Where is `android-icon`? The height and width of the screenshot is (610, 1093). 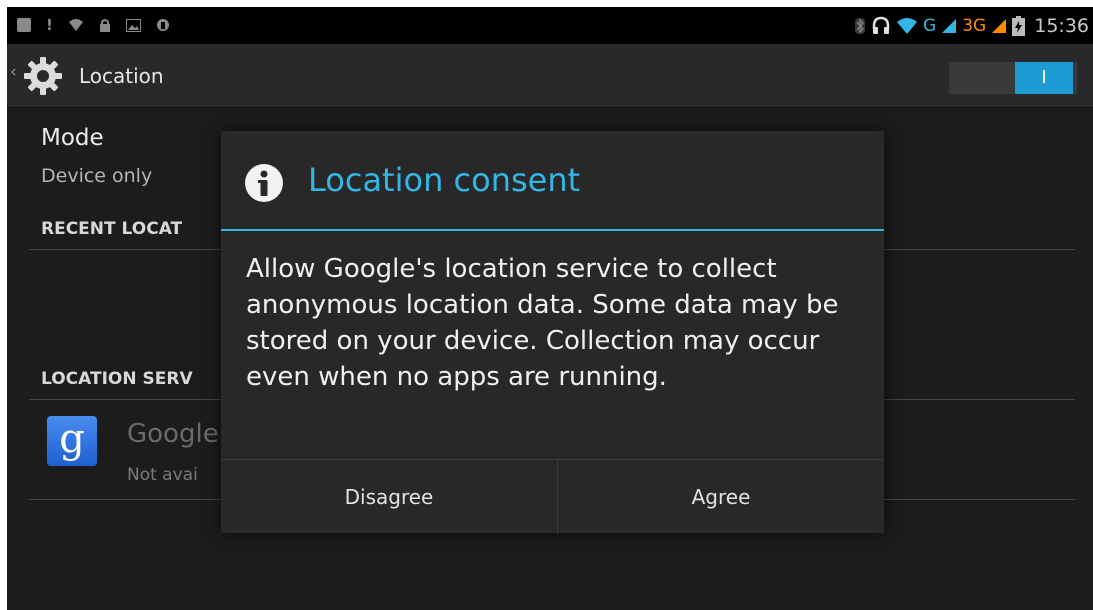
android-icon is located at coordinates (162, 24).